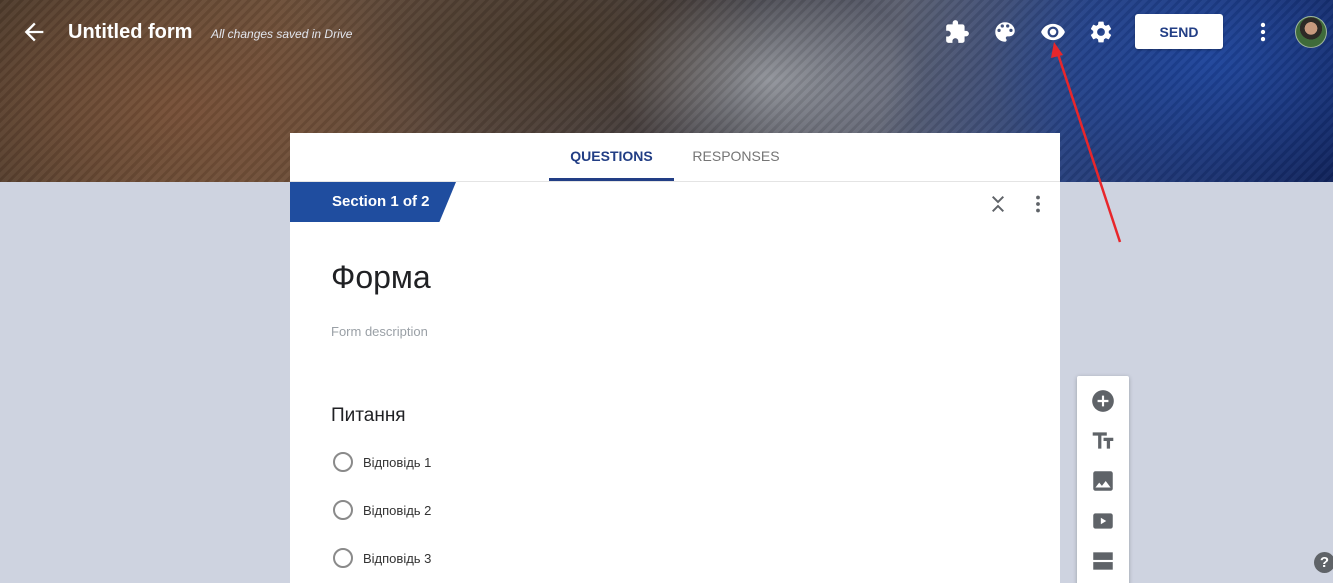  I want to click on add-image-icon, so click(1103, 481).